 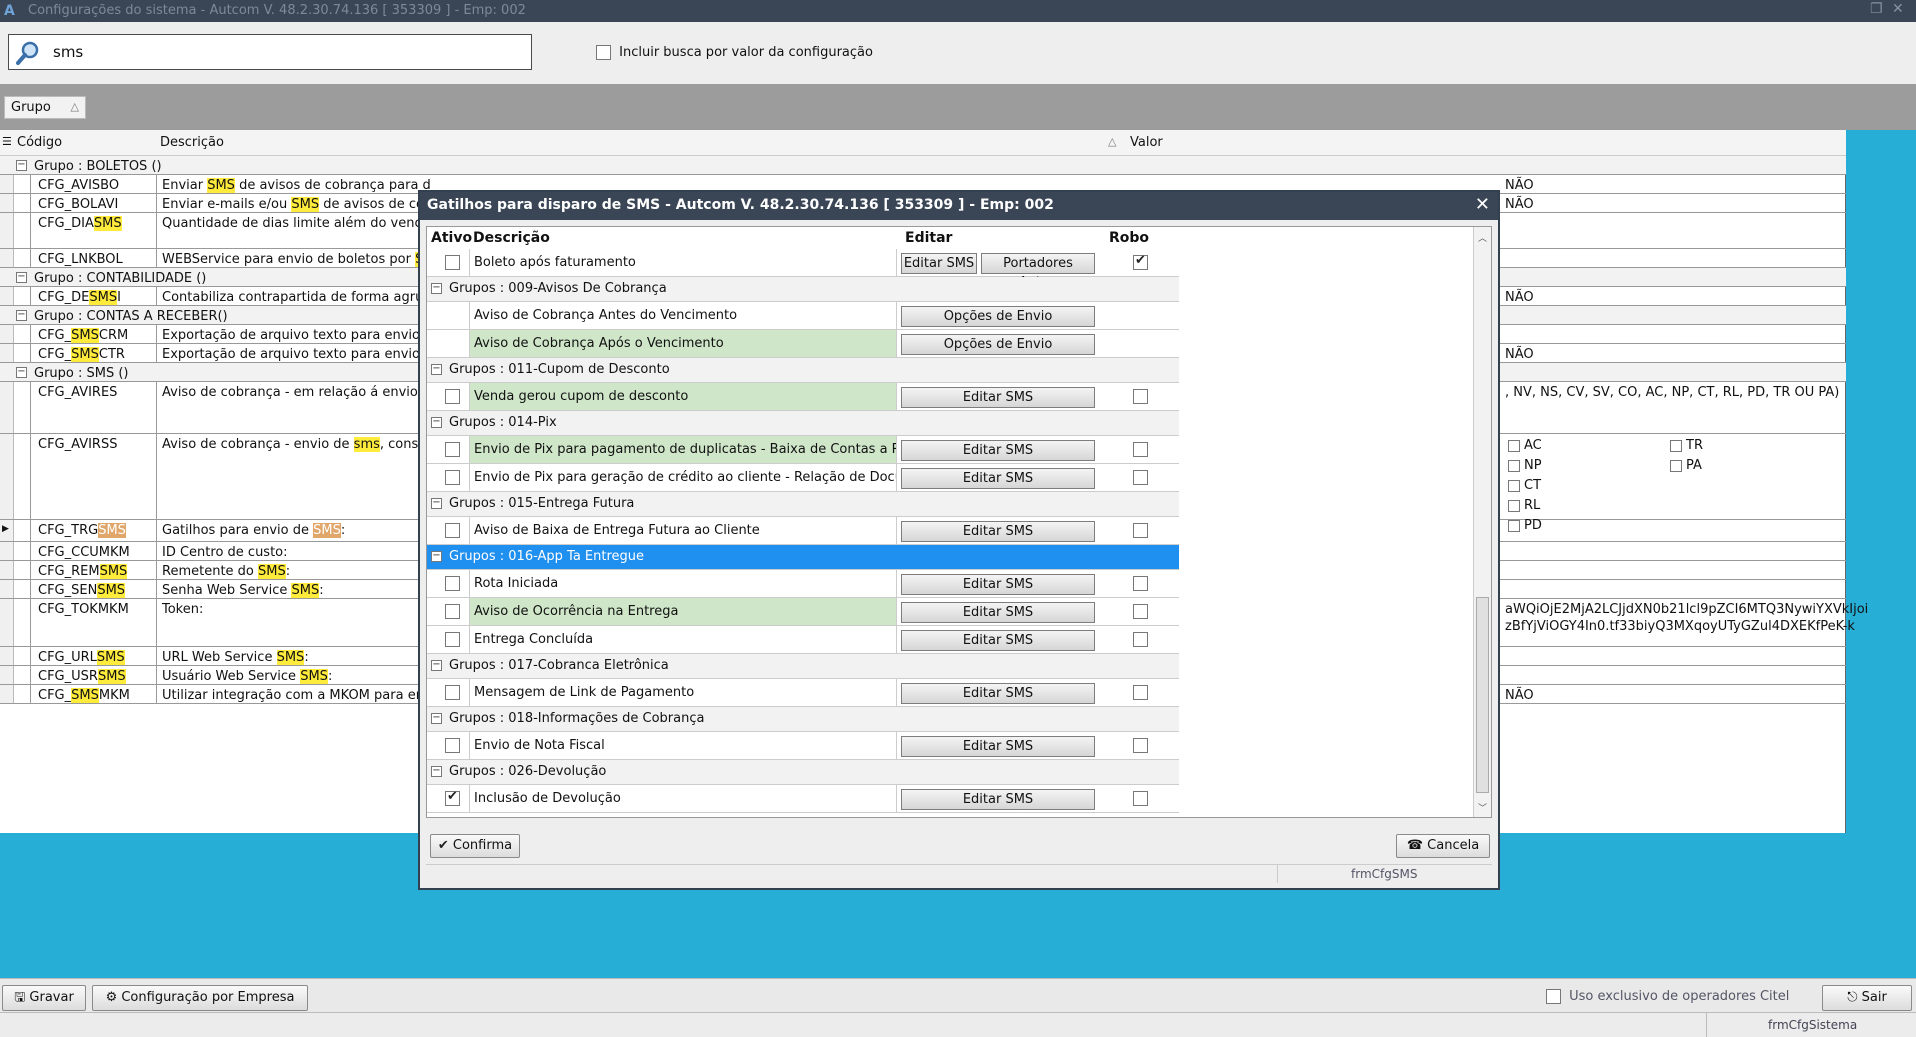 I want to click on trigger-row: Envio de Nota Fiscal Editar SMS, so click(x=803, y=746).